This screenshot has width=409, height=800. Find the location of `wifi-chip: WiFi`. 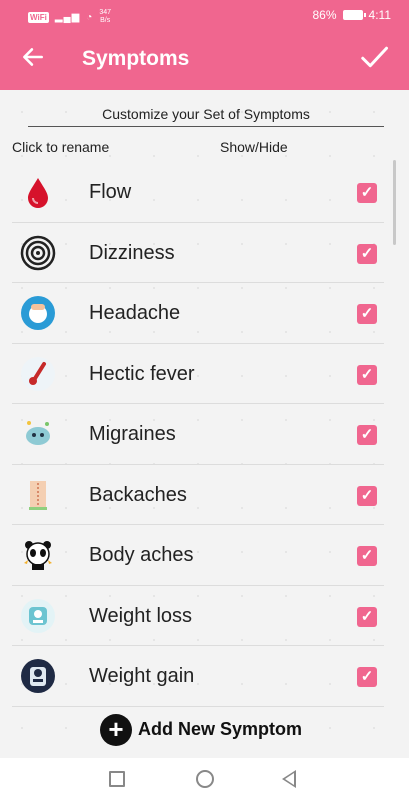

wifi-chip: WiFi is located at coordinates (38, 17).